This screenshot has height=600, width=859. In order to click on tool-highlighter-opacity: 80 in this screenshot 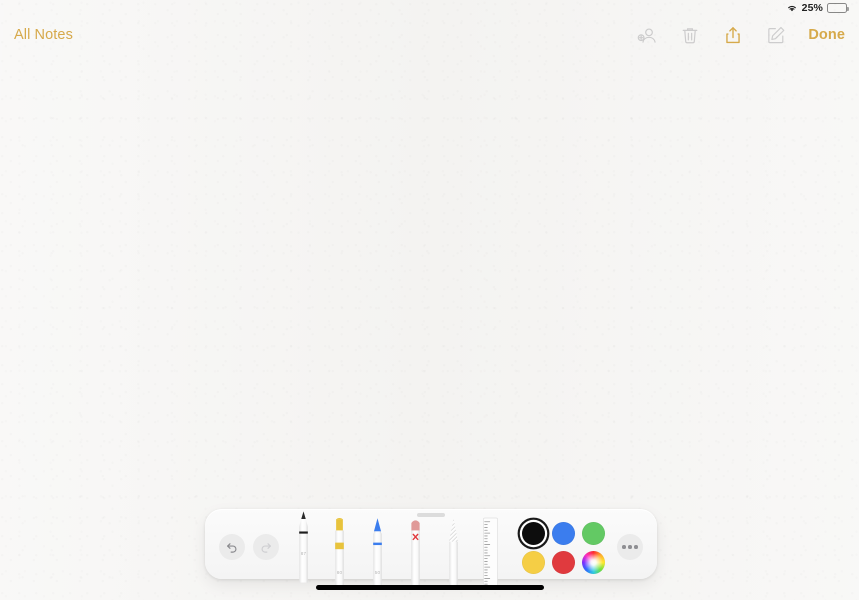, I will do `click(339, 572)`.